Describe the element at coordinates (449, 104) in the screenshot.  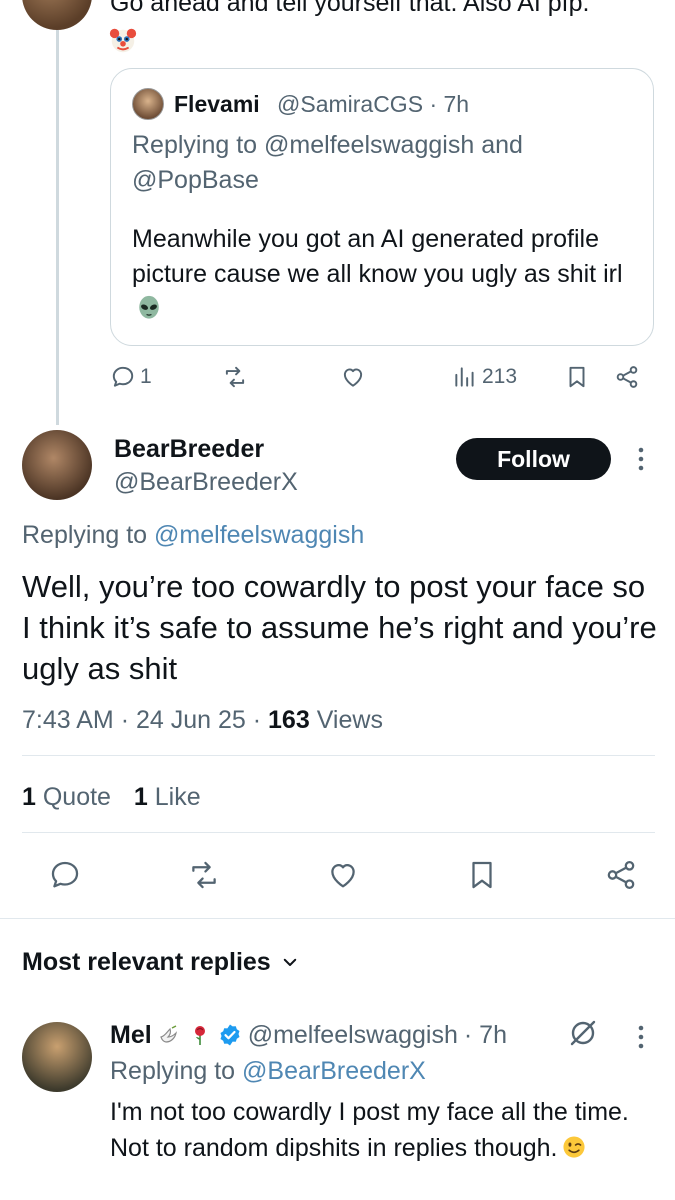
I see `quoted-tweet-time: · 7h` at that location.